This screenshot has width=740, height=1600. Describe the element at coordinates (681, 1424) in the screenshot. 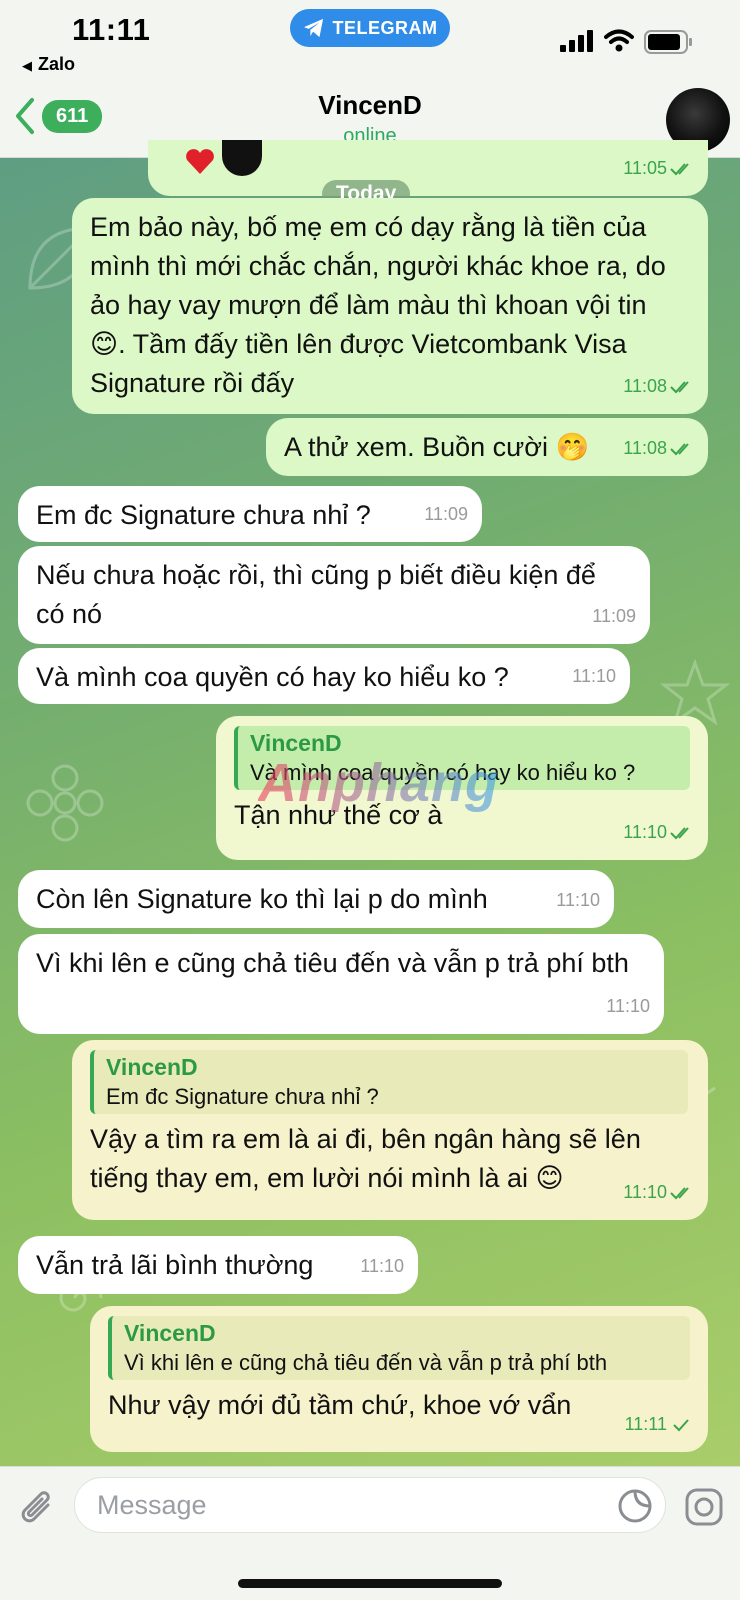

I see `single-check-icon` at that location.